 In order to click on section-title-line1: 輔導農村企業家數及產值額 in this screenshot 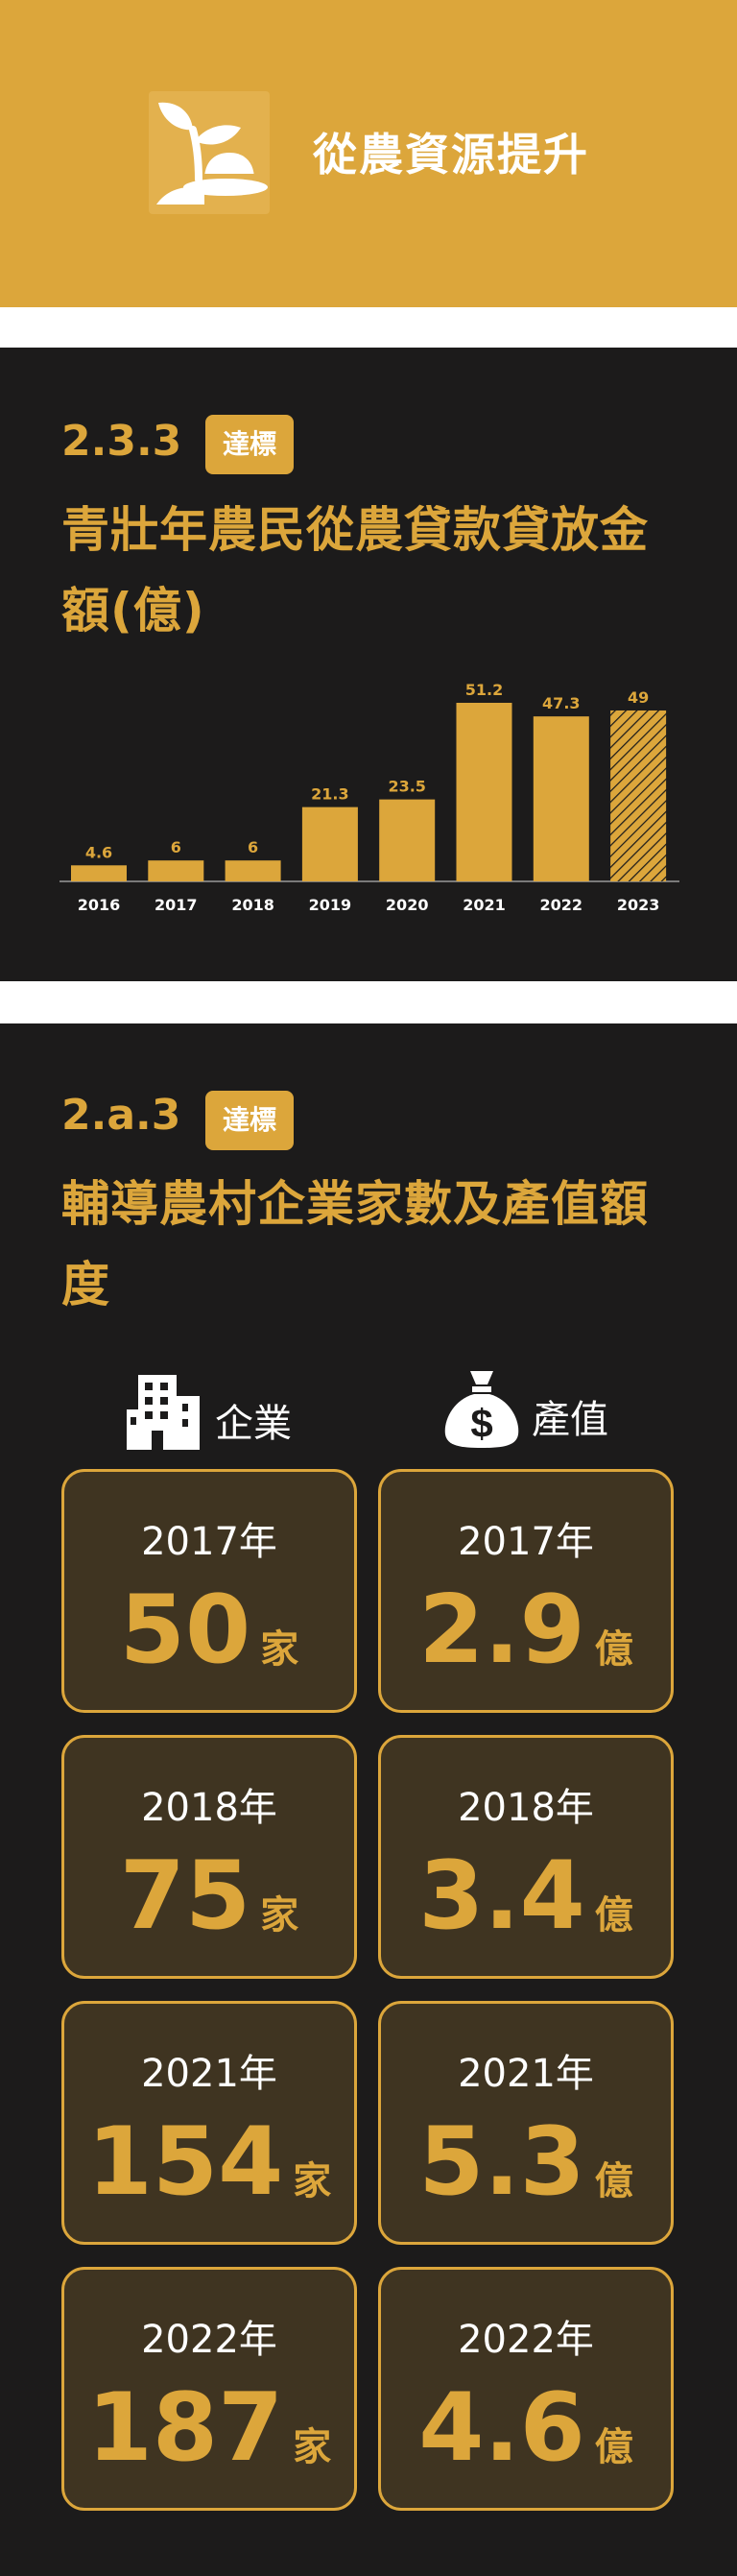, I will do `click(355, 1204)`.